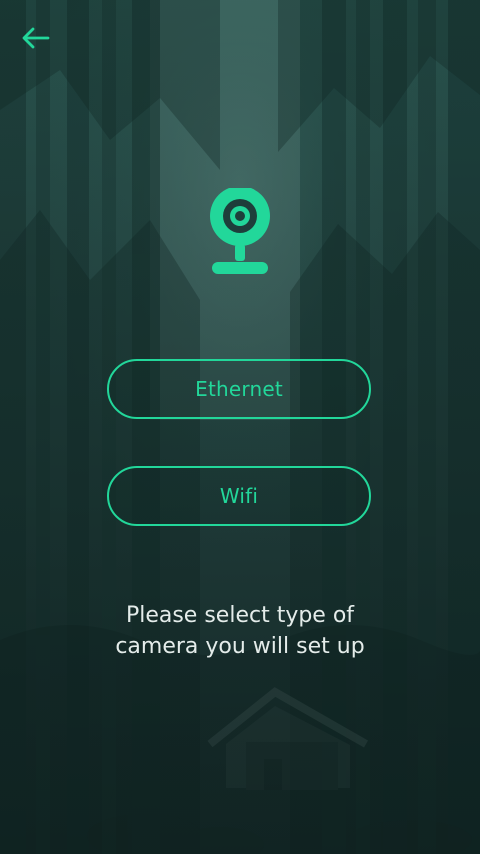  I want to click on arrow-left-icon, so click(36, 38).